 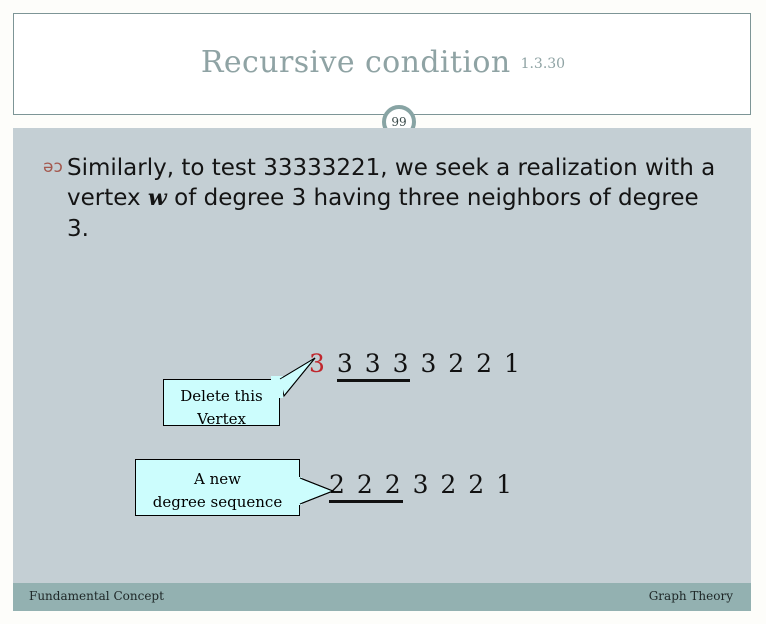 What do you see at coordinates (221, 418) in the screenshot?
I see `callout-delete-line2: Vertex` at bounding box center [221, 418].